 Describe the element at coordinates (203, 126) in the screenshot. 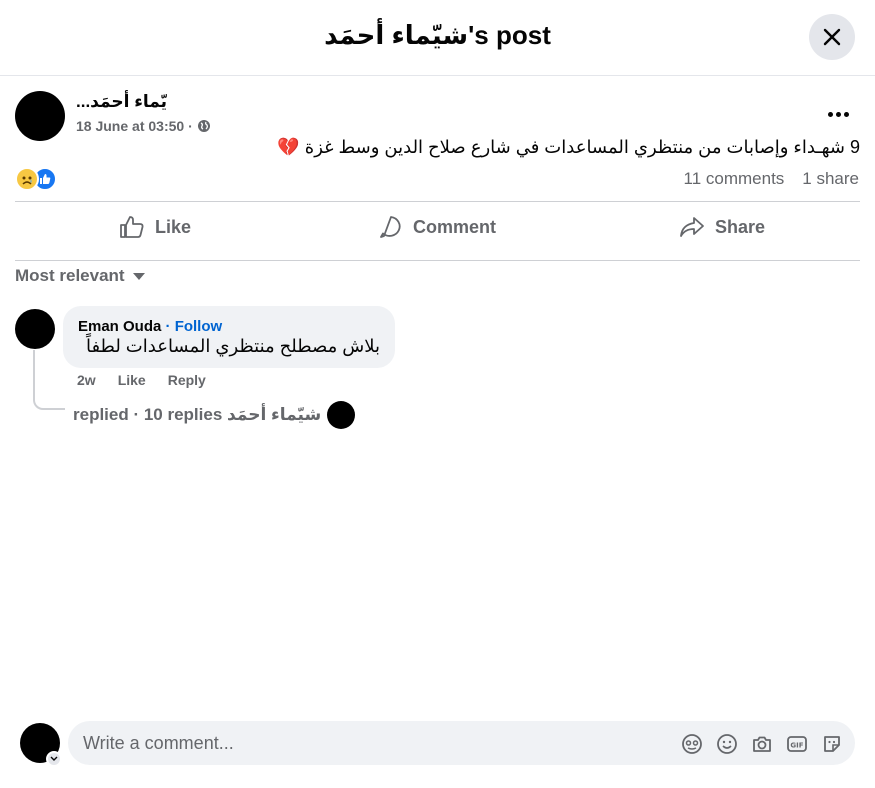

I see `globe-icon` at that location.